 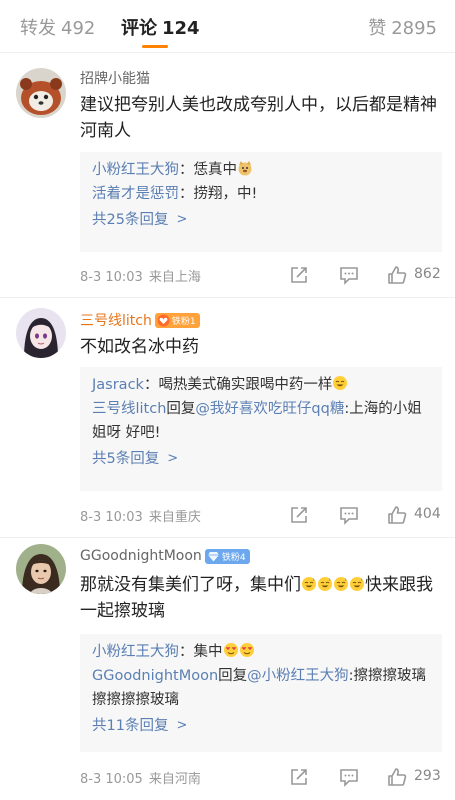 I want to click on heart-badge-icon, so click(x=163, y=320).